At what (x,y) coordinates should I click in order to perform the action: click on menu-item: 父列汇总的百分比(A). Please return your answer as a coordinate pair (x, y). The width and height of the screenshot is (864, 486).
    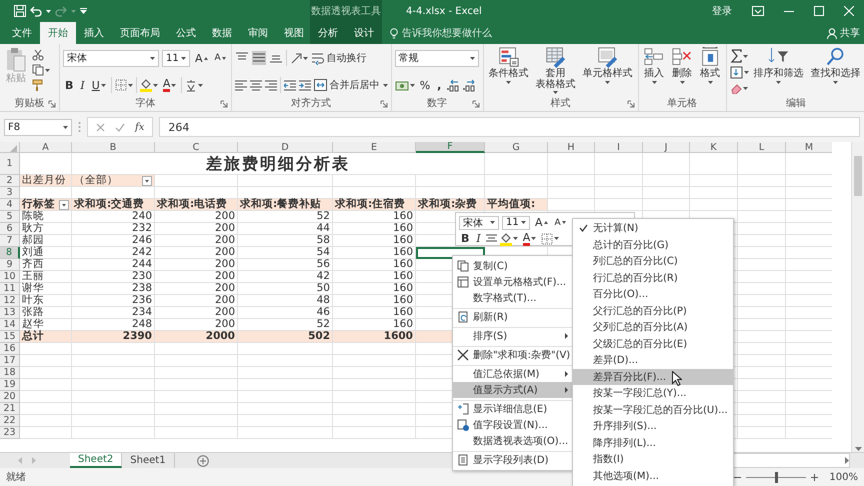
    Looking at the image, I should click on (653, 327).